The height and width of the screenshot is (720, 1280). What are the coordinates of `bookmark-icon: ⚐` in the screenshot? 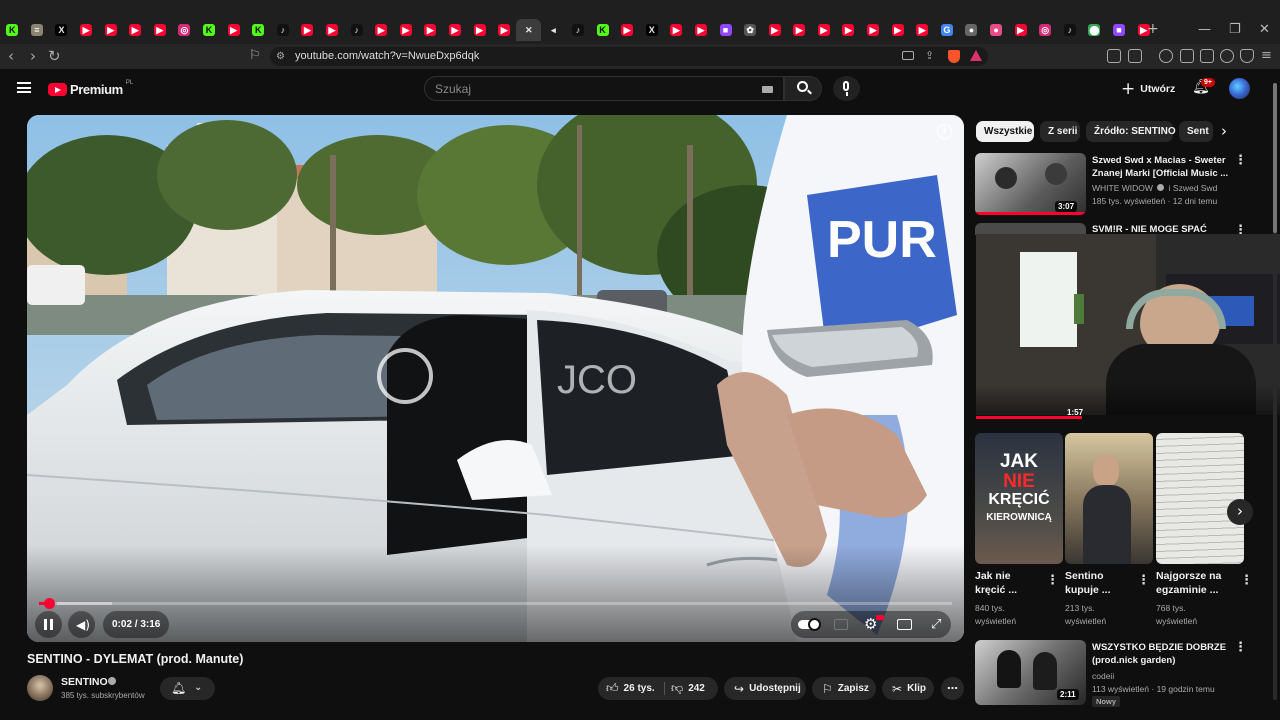 It's located at (255, 56).